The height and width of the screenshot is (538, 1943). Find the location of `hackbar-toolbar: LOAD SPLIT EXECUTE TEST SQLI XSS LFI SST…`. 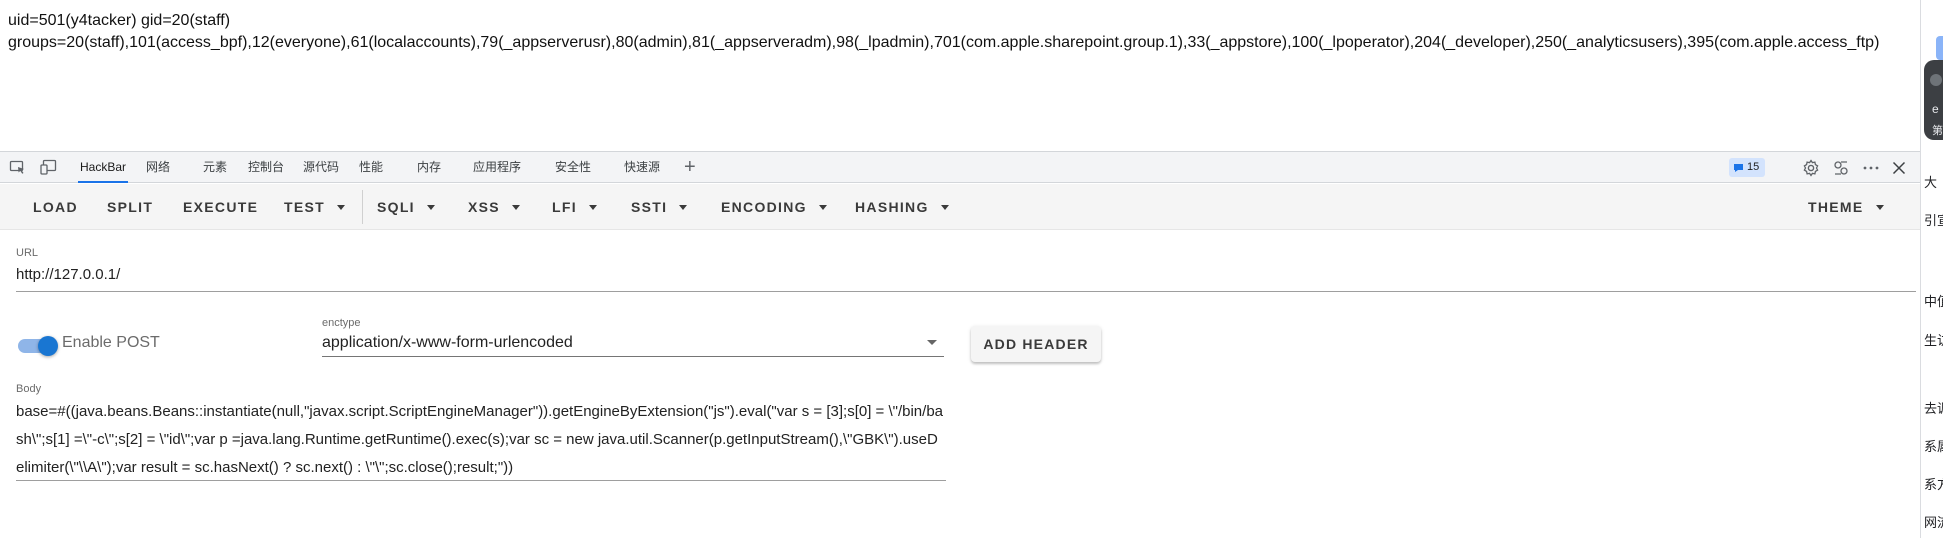

hackbar-toolbar: LOAD SPLIT EXECUTE TEST SQLI XSS LFI SST… is located at coordinates (960, 207).